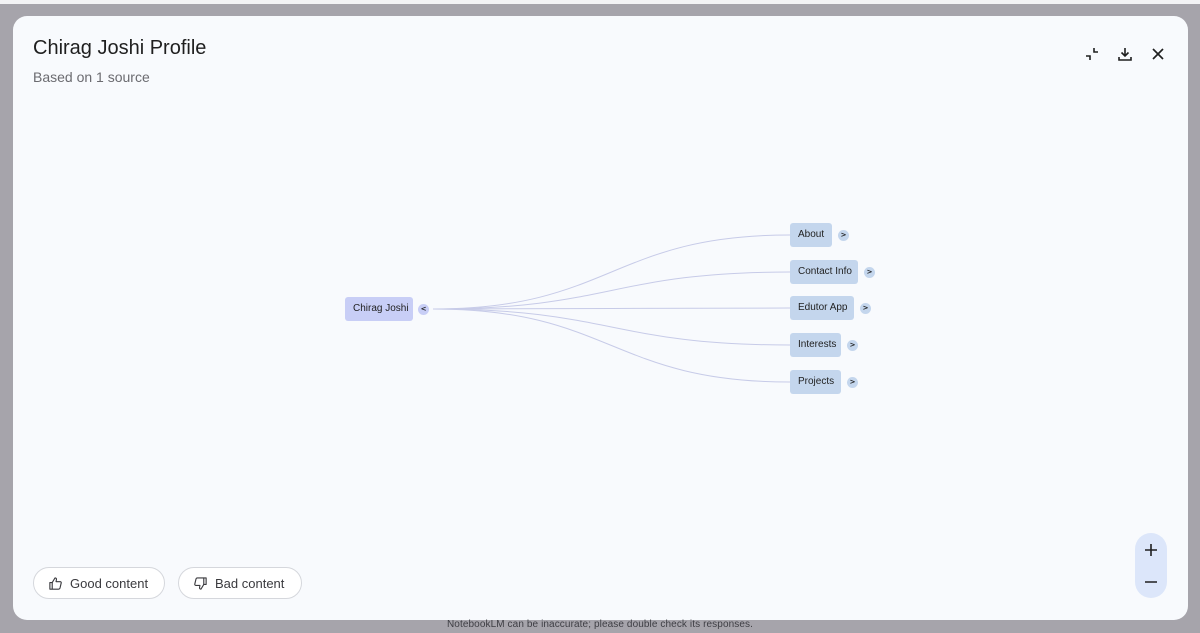  What do you see at coordinates (200, 583) in the screenshot?
I see `thumbs-down-icon` at bounding box center [200, 583].